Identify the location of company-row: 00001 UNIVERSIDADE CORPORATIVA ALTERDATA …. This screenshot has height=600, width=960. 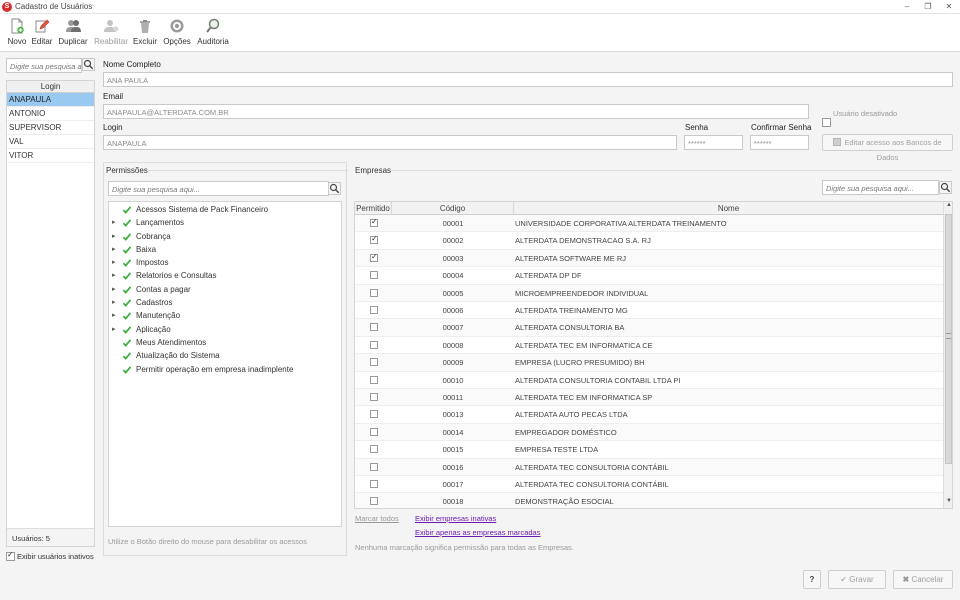
(649, 224).